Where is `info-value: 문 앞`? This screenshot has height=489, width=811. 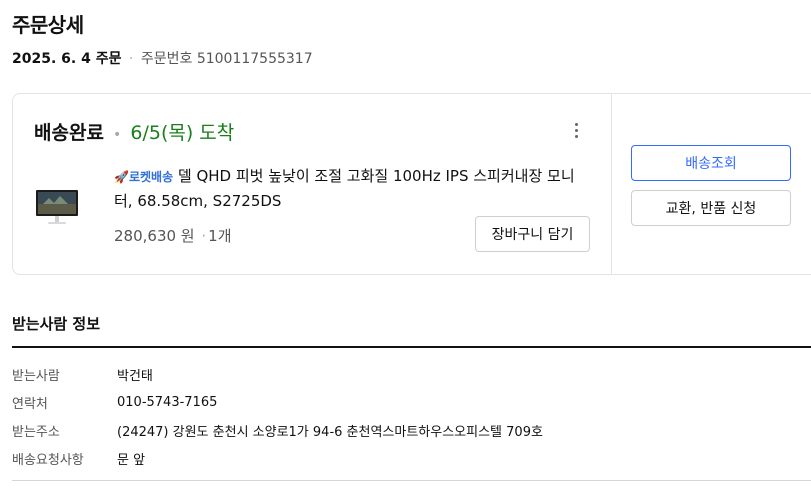 info-value: 문 앞 is located at coordinates (131, 460).